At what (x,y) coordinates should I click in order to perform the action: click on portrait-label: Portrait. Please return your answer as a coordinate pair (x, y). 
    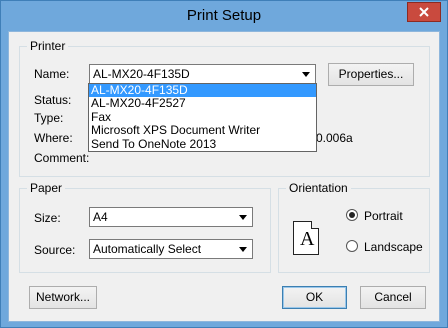
    Looking at the image, I should click on (383, 216).